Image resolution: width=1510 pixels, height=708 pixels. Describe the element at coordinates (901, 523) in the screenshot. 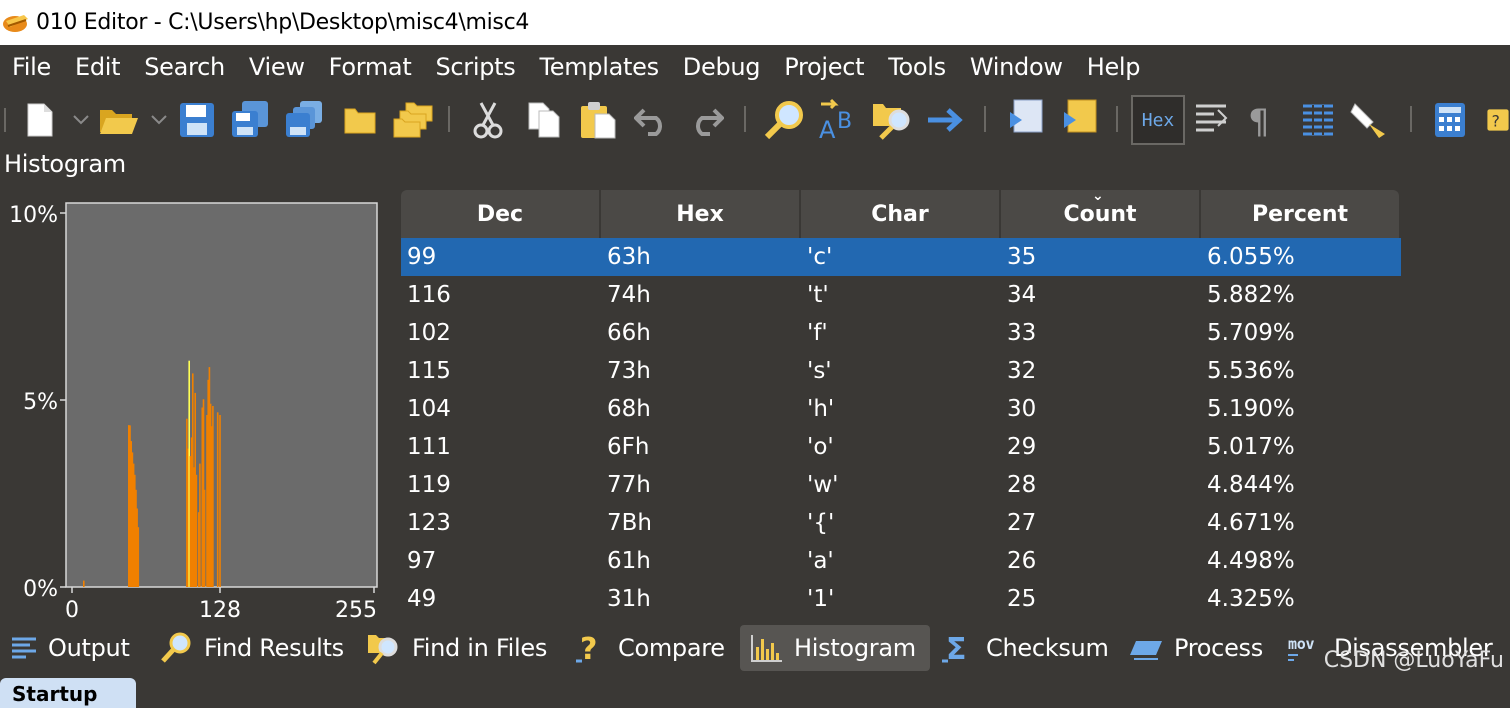

I see `table-row: 123 7Bh '{' 27 4.671%` at that location.